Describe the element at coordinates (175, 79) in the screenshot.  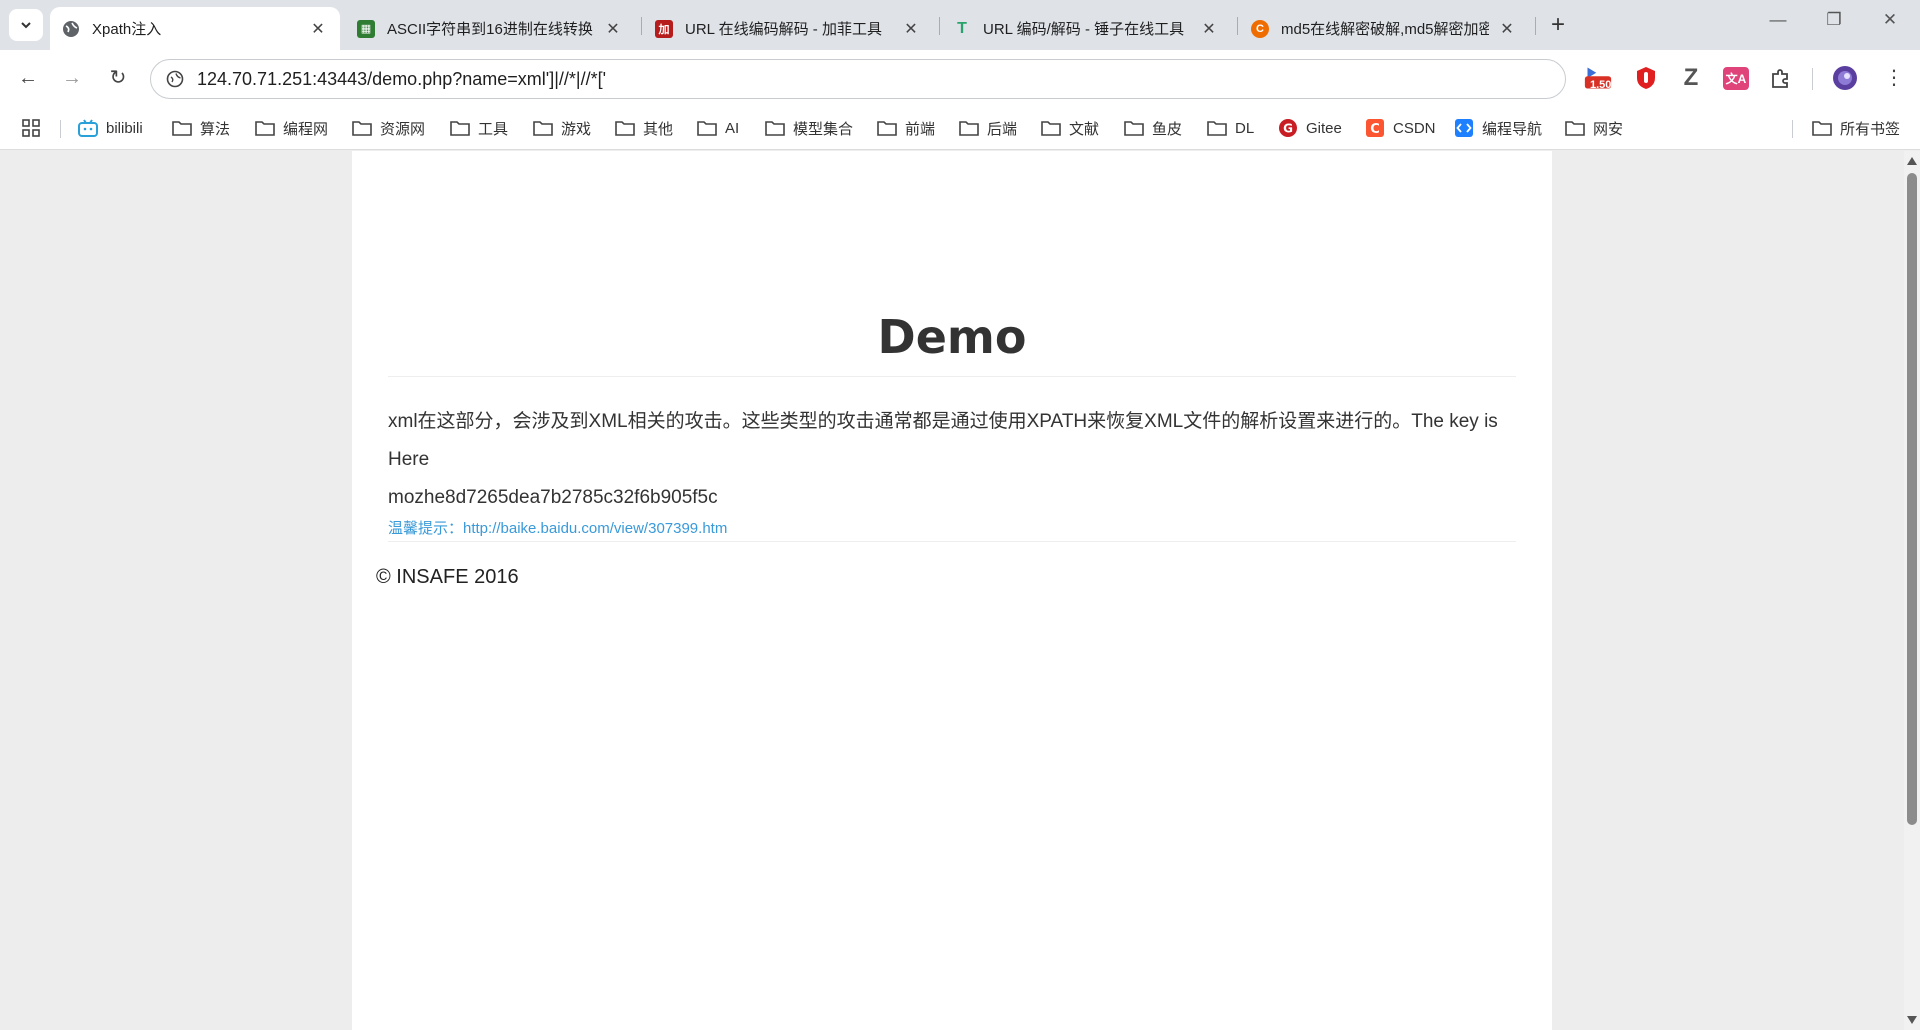
I see `site-info-icon` at that location.